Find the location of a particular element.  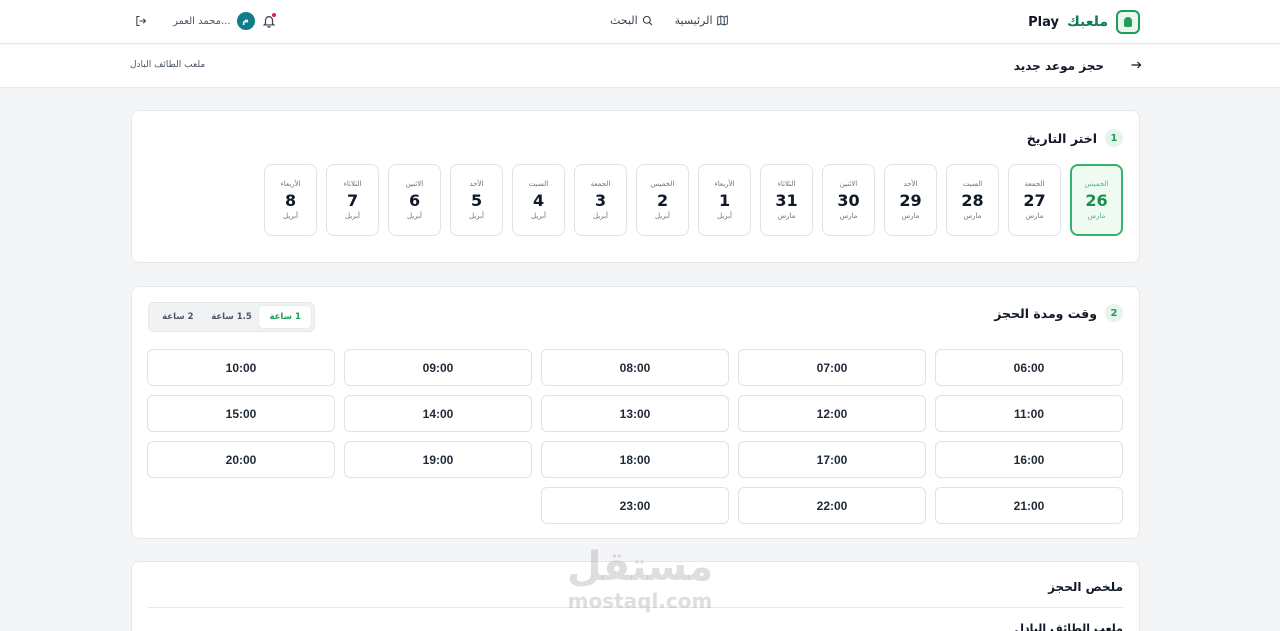

time-slot-button: 11:00 is located at coordinates (1029, 413).